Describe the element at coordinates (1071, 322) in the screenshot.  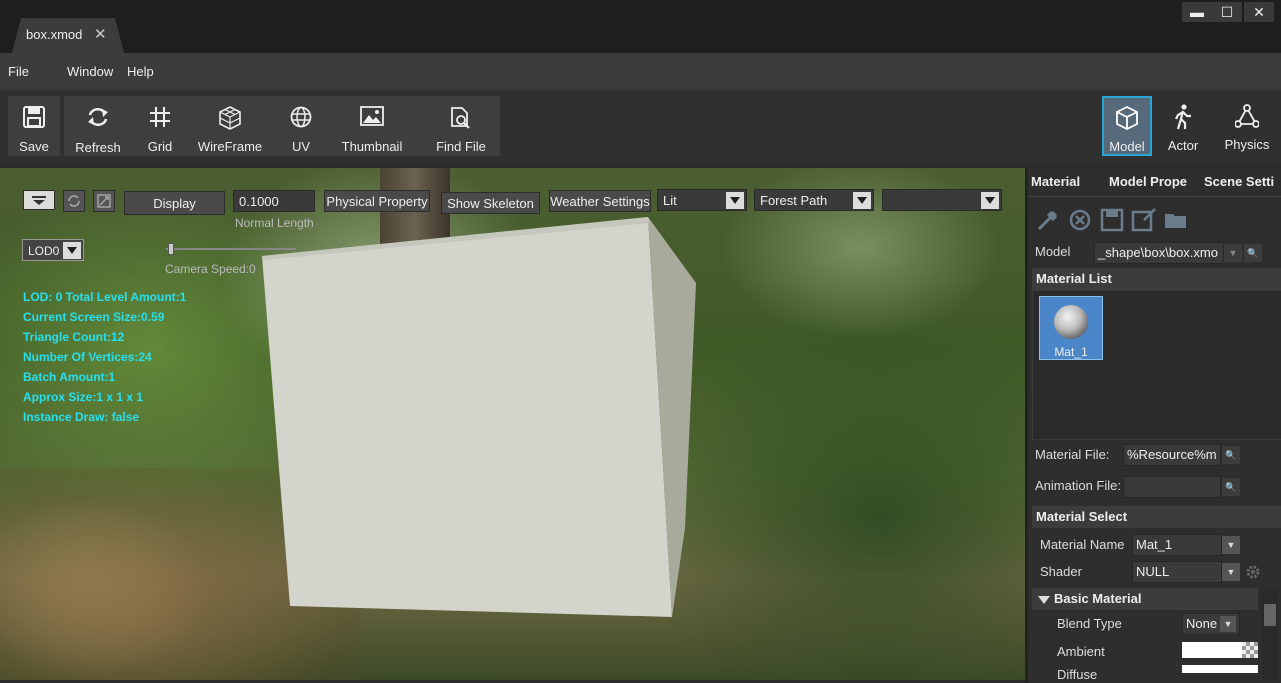
I see `material-sphere-icon` at that location.